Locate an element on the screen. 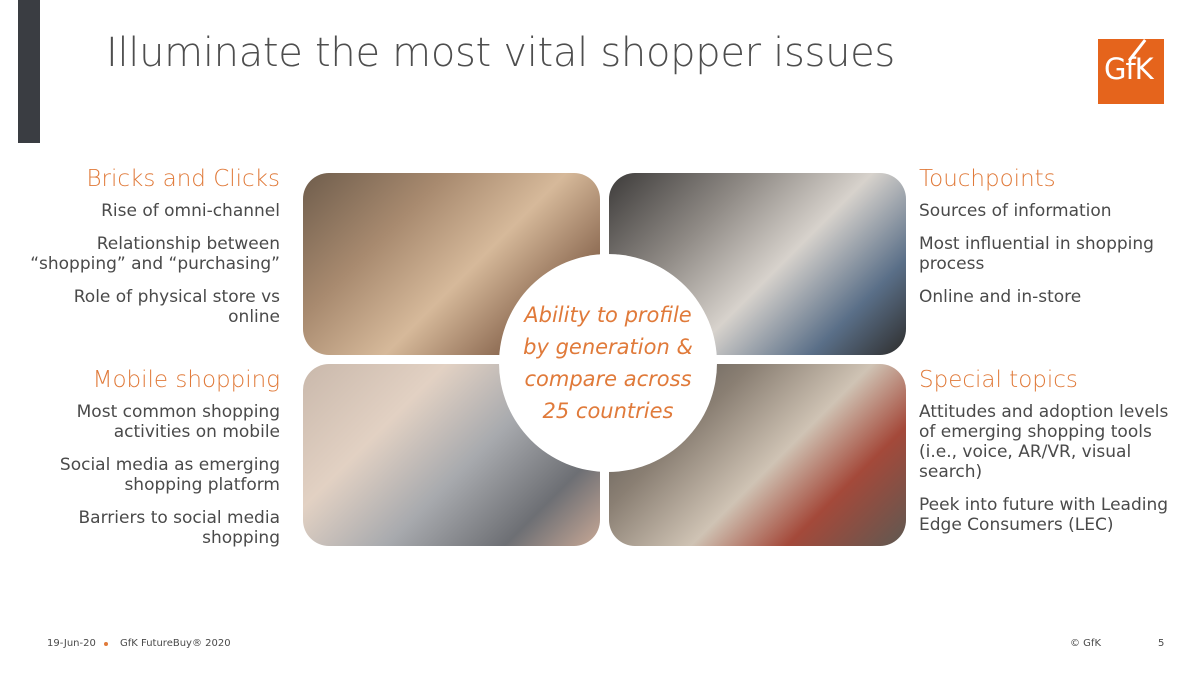 The width and height of the screenshot is (1200, 675). section-heading: Touchpoints is located at coordinates (987, 179).